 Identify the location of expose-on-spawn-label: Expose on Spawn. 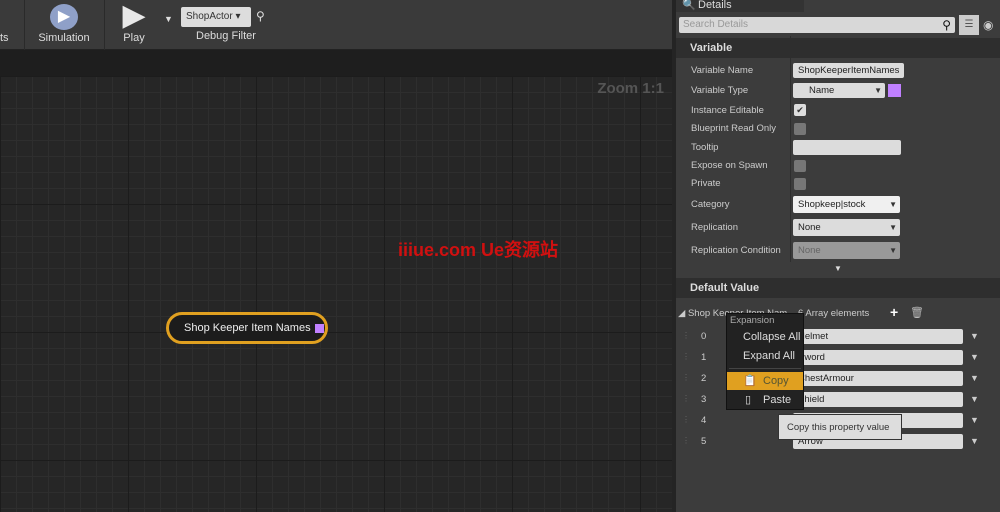
(729, 165).